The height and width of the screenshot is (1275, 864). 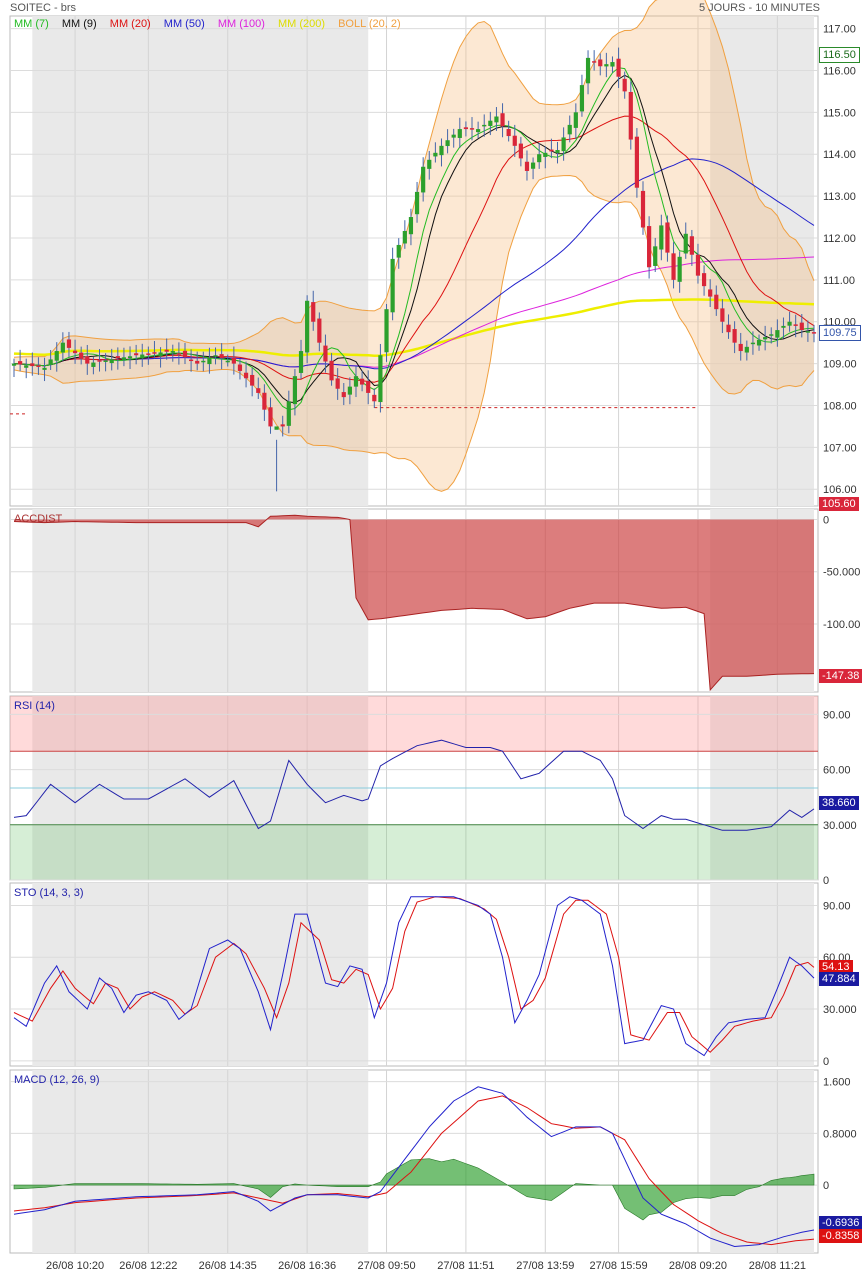 I want to click on y-tick-label: 113.00, so click(x=839, y=197).